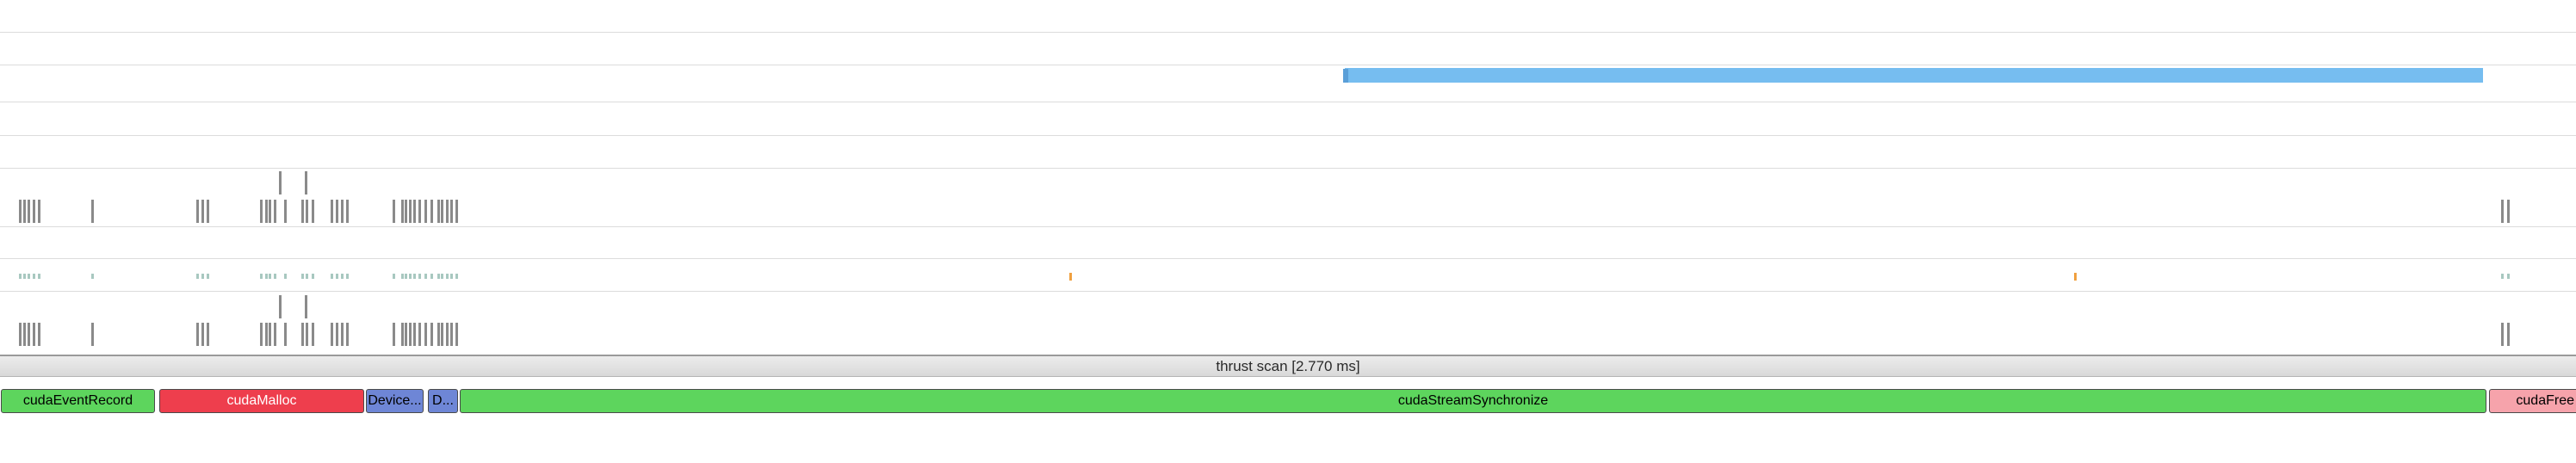 The height and width of the screenshot is (463, 2576). I want to click on api-call-cuda-stream-synchronize: cudaStreamSynchronize, so click(1473, 401).